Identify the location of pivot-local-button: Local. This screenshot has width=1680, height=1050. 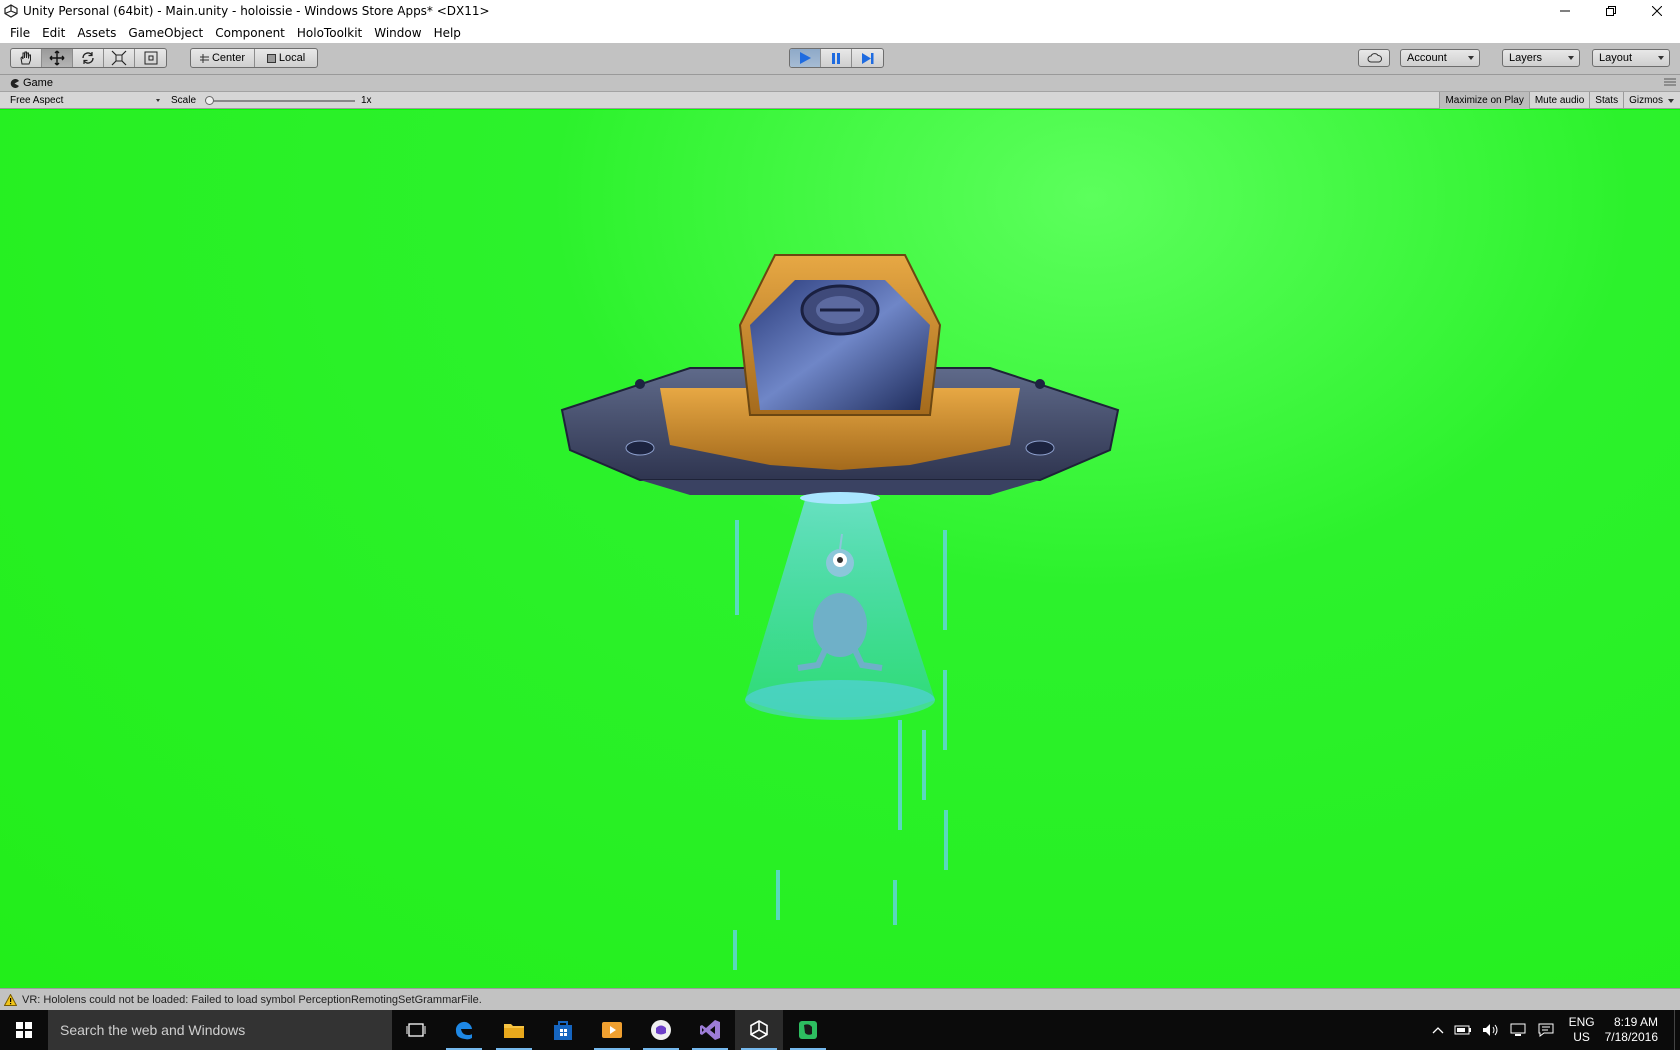
(286, 58).